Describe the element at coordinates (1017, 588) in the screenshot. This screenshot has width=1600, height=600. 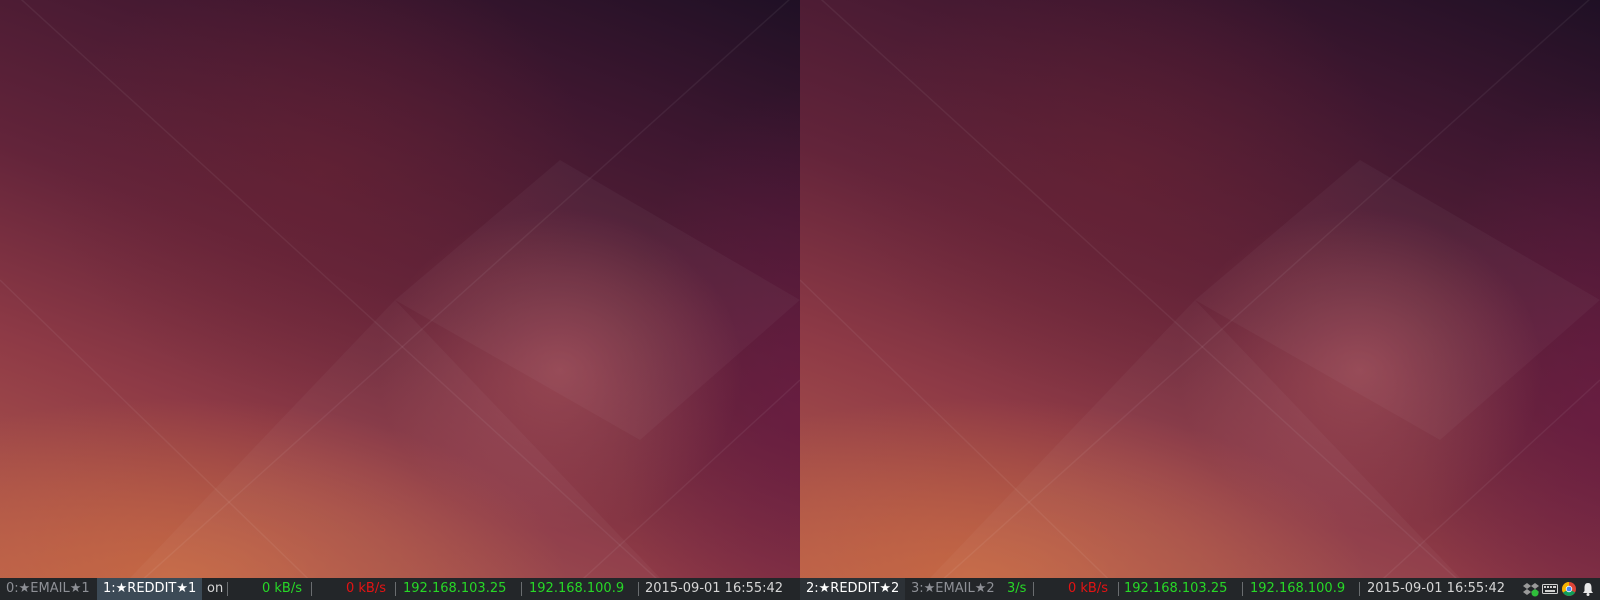
I see `net-upload-rate: 3/s` at that location.